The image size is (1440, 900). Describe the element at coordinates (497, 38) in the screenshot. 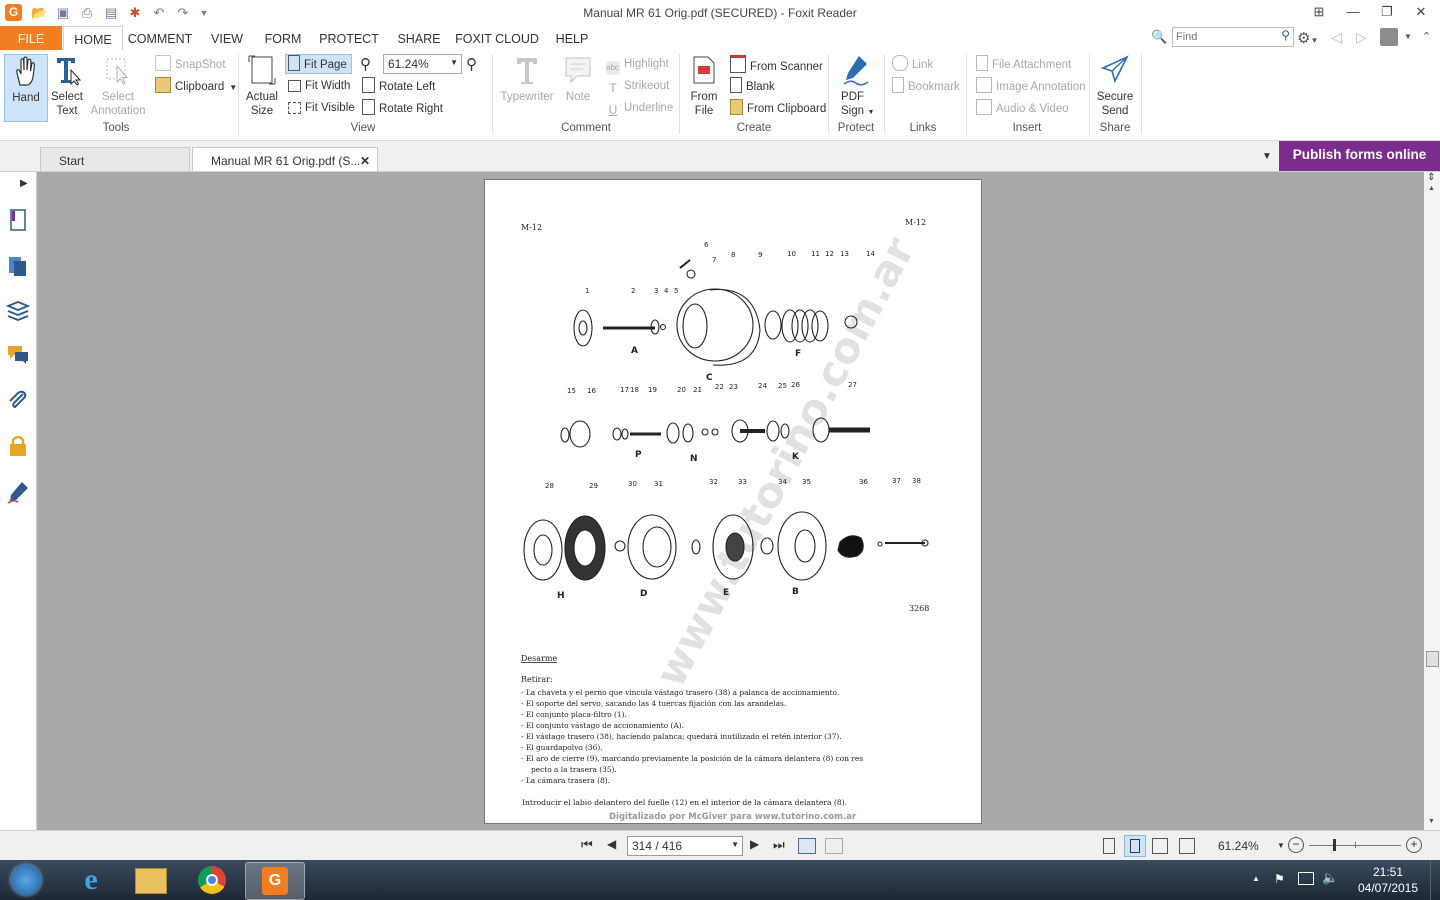

I see `tab-foxit-cloud: FOXIT CLOUD` at that location.